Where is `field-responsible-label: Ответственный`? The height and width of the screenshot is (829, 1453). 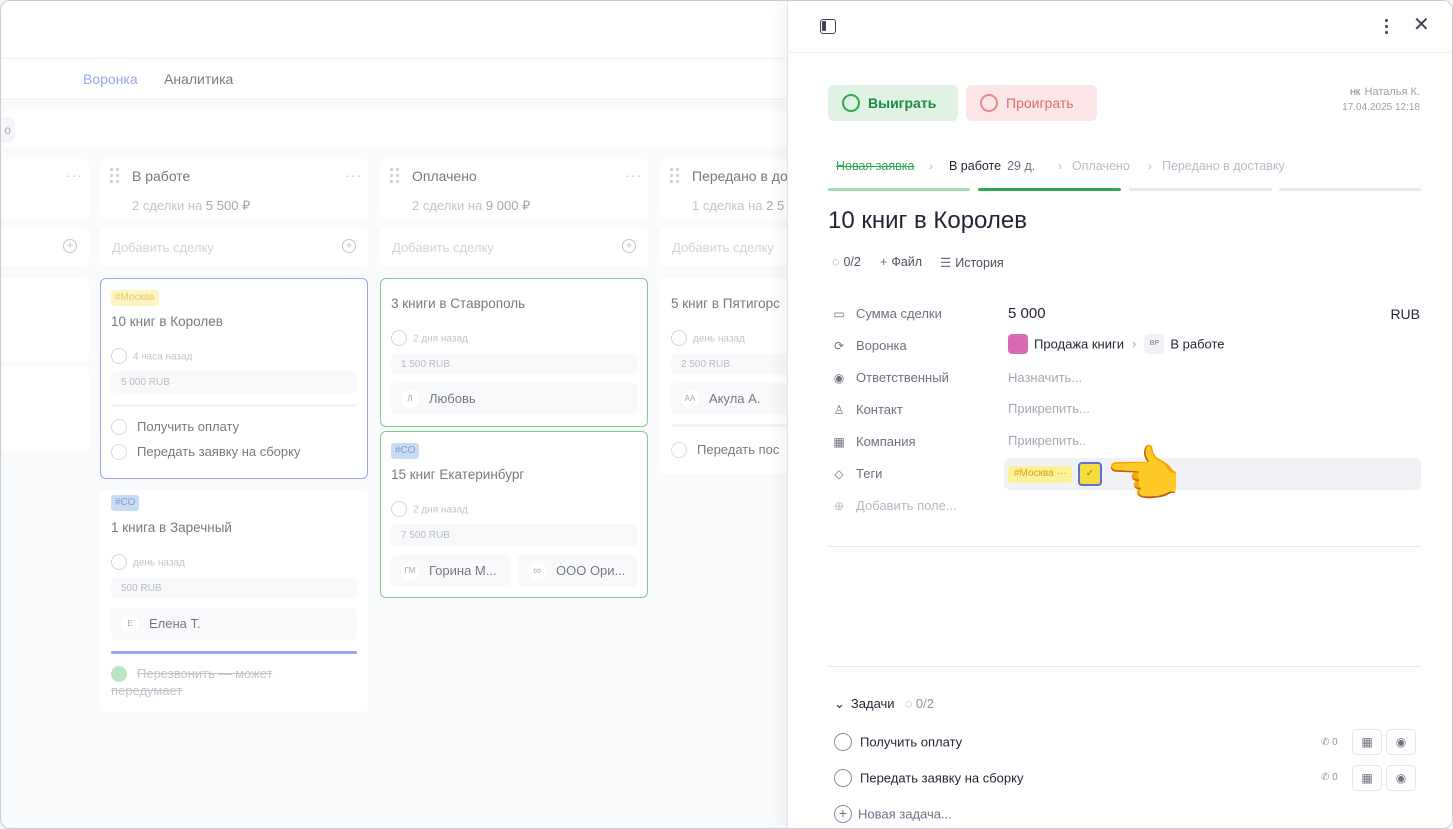 field-responsible-label: Ответственный is located at coordinates (902, 377).